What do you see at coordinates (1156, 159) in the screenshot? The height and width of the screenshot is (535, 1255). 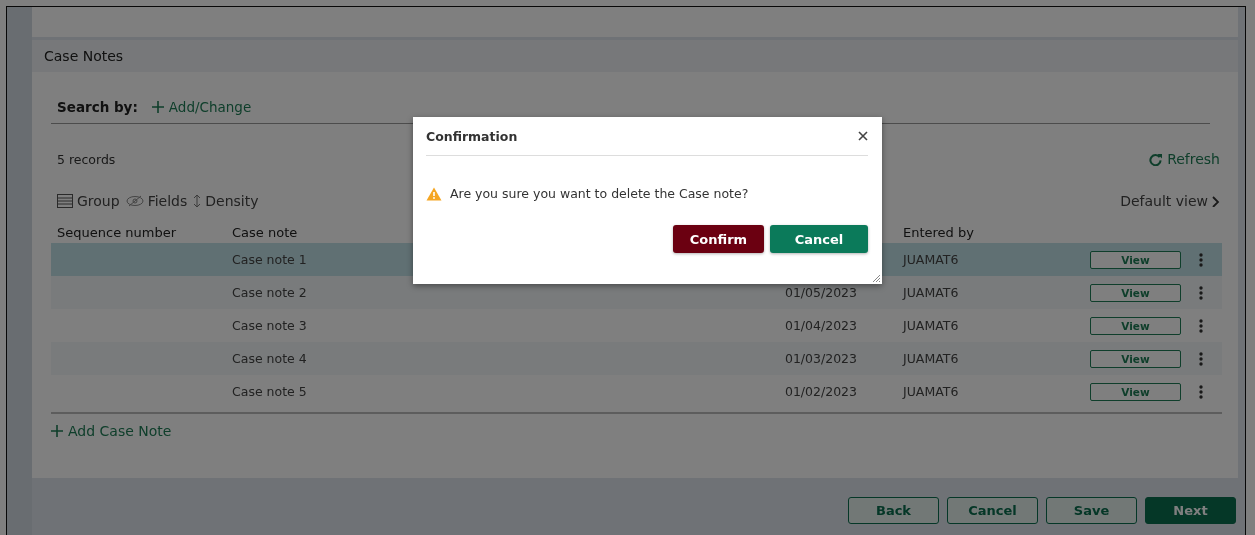 I see `refresh-icon` at bounding box center [1156, 159].